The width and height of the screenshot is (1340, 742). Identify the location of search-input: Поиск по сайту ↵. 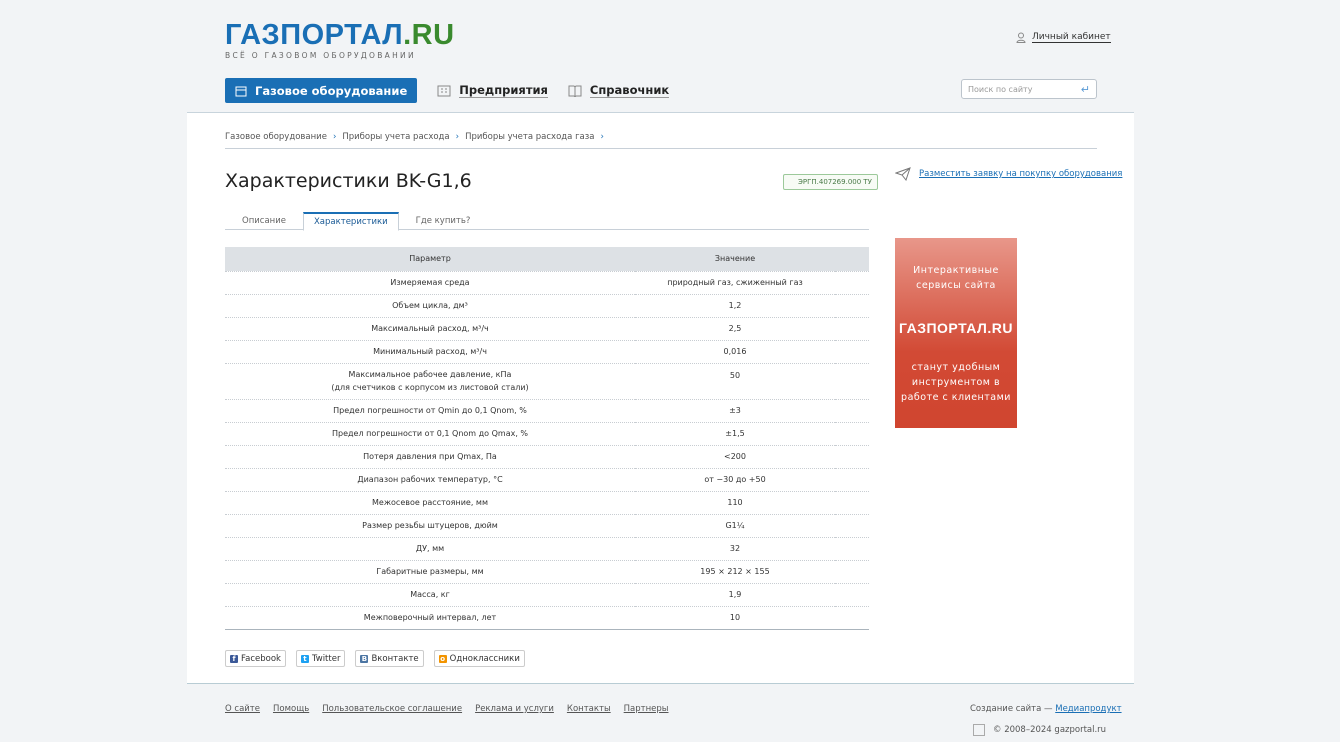
(1029, 89).